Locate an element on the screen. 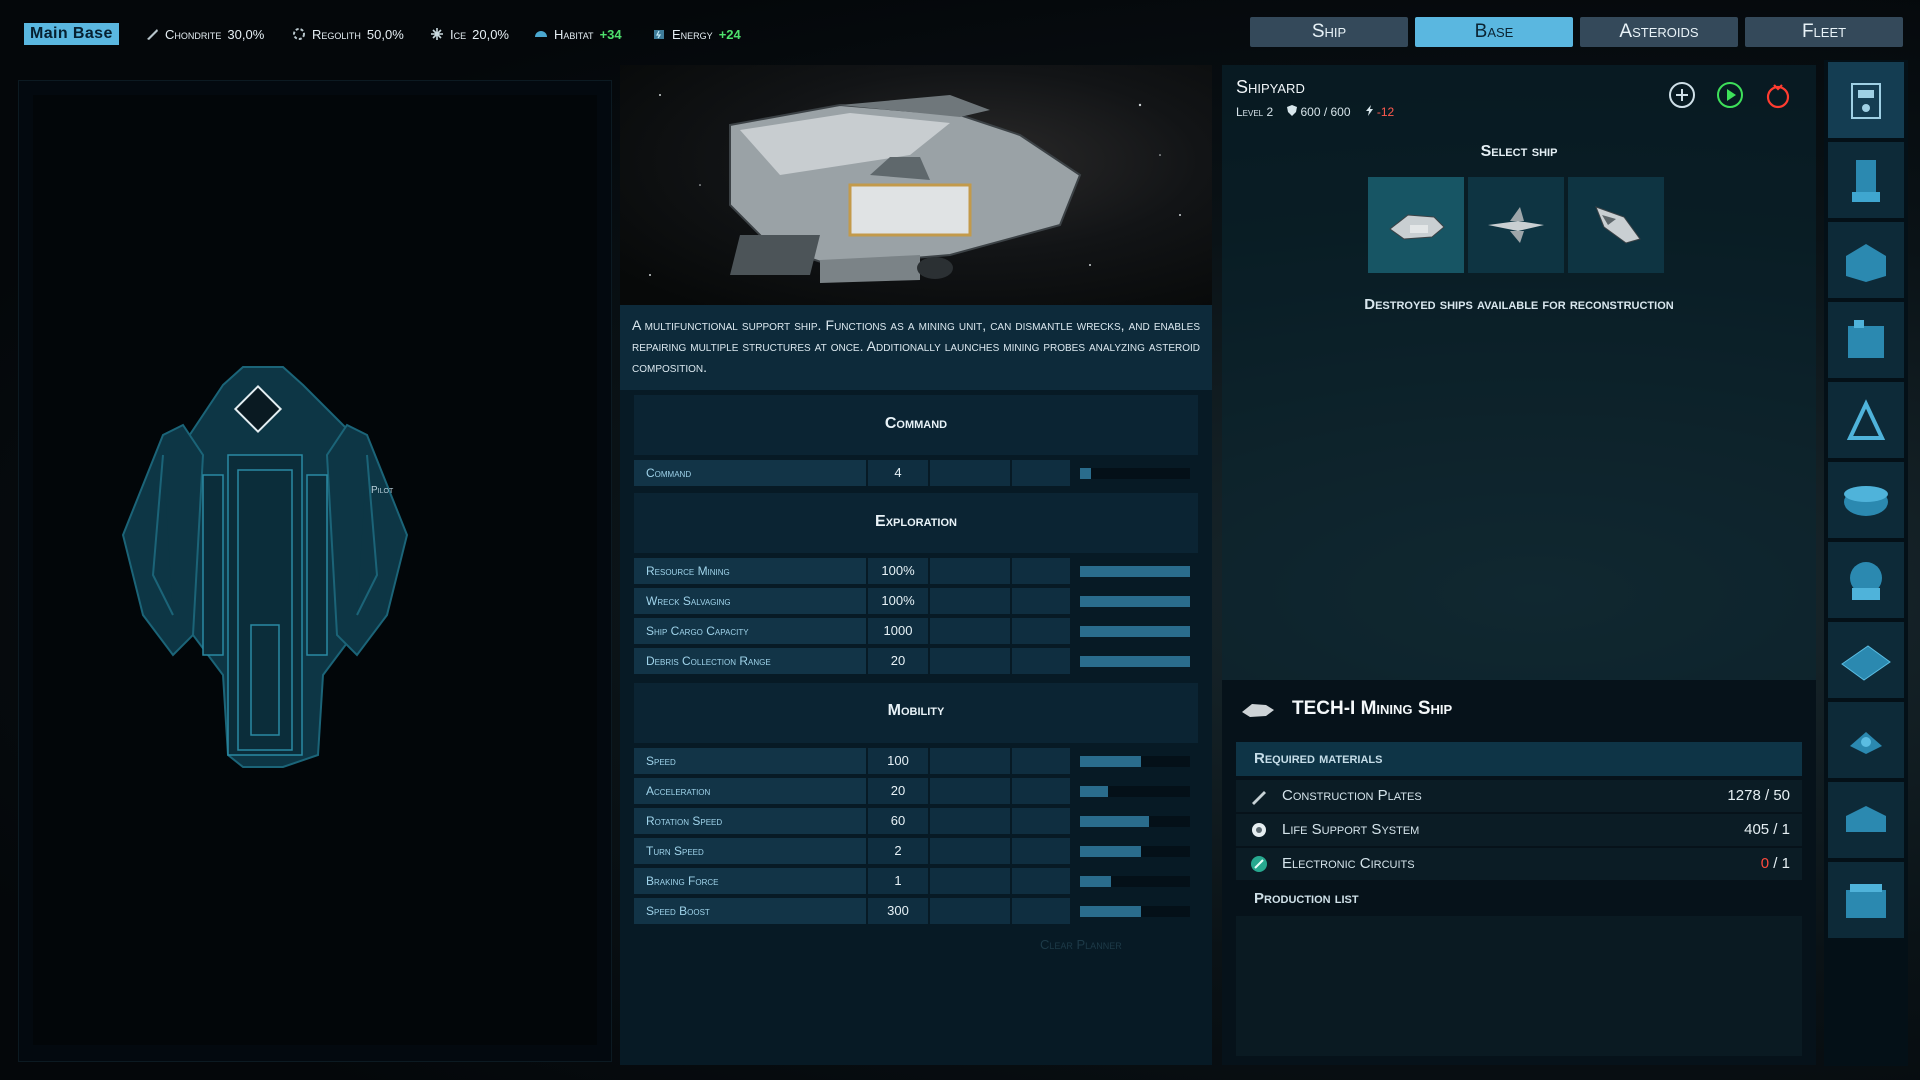  building-shipyard is located at coordinates (1866, 100).